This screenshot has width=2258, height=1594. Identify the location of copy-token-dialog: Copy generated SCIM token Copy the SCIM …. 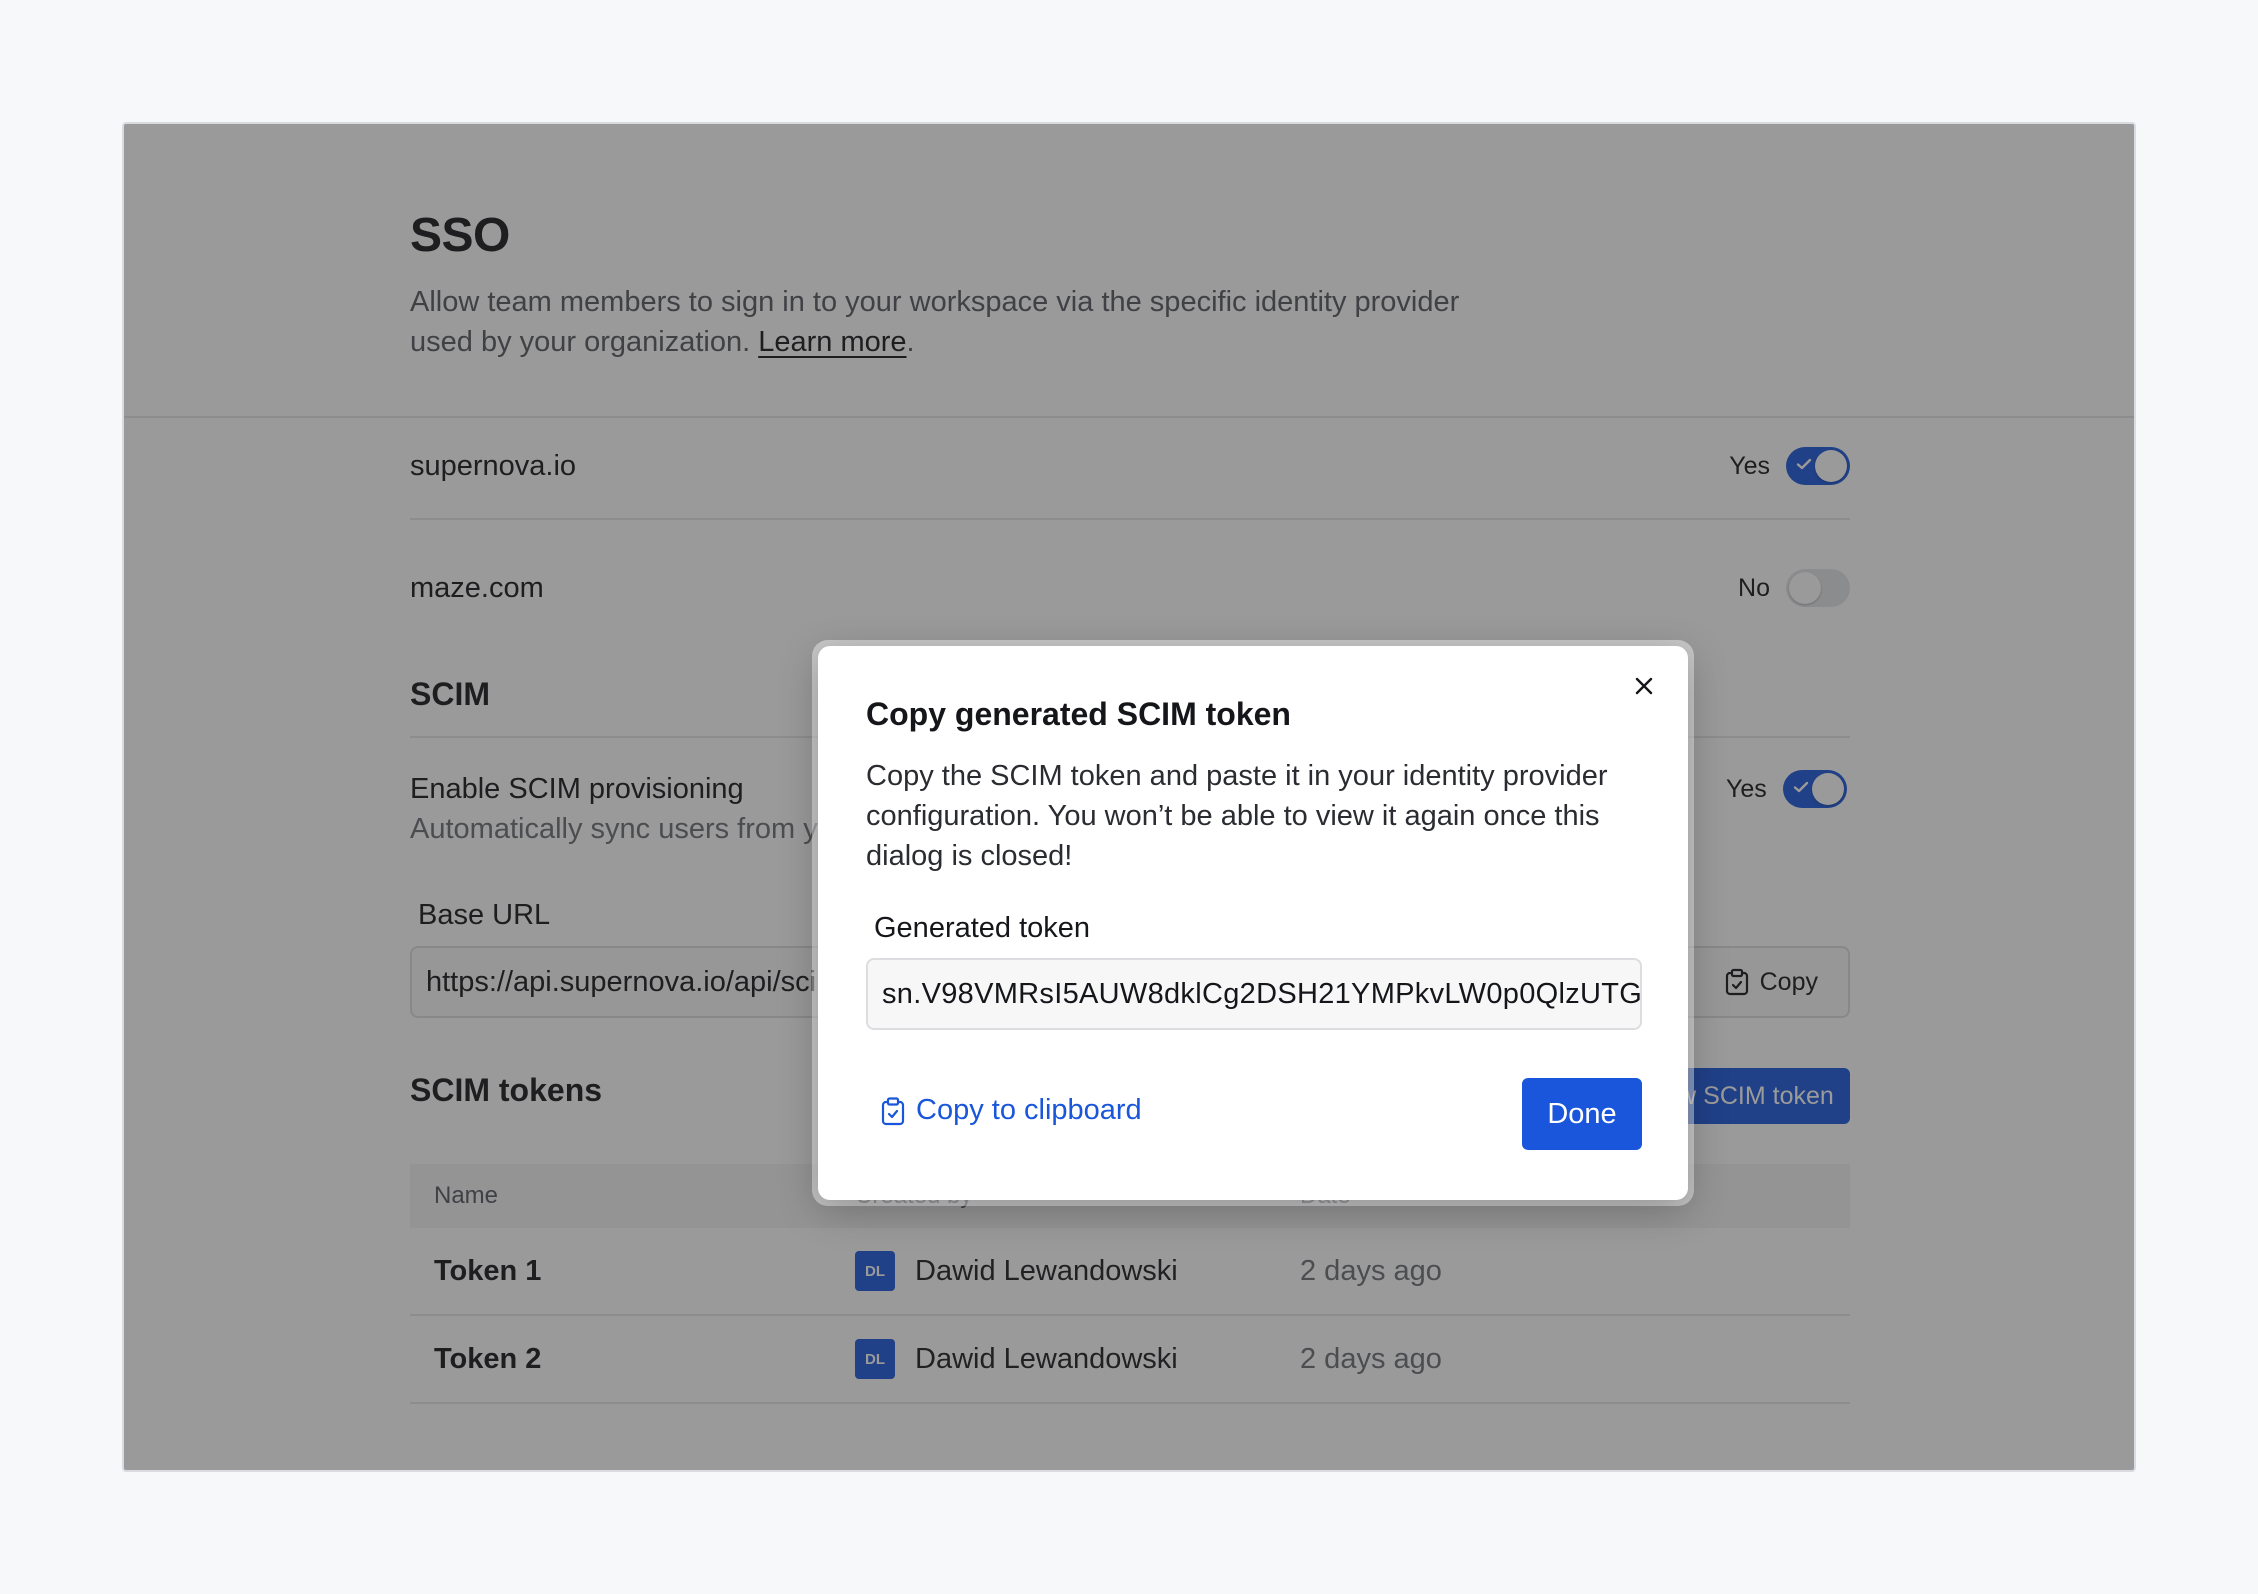
(1253, 923).